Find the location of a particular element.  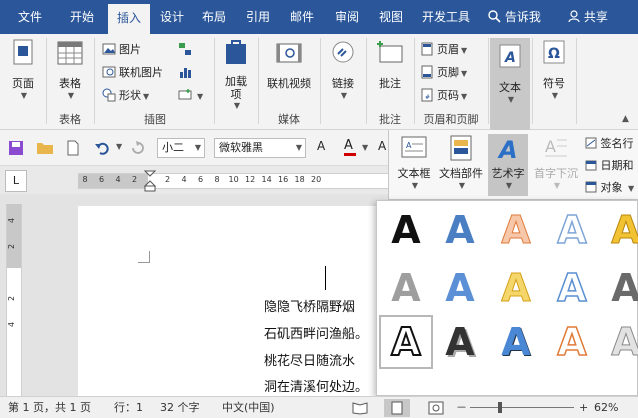

web-layout-icon is located at coordinates (436, 408).